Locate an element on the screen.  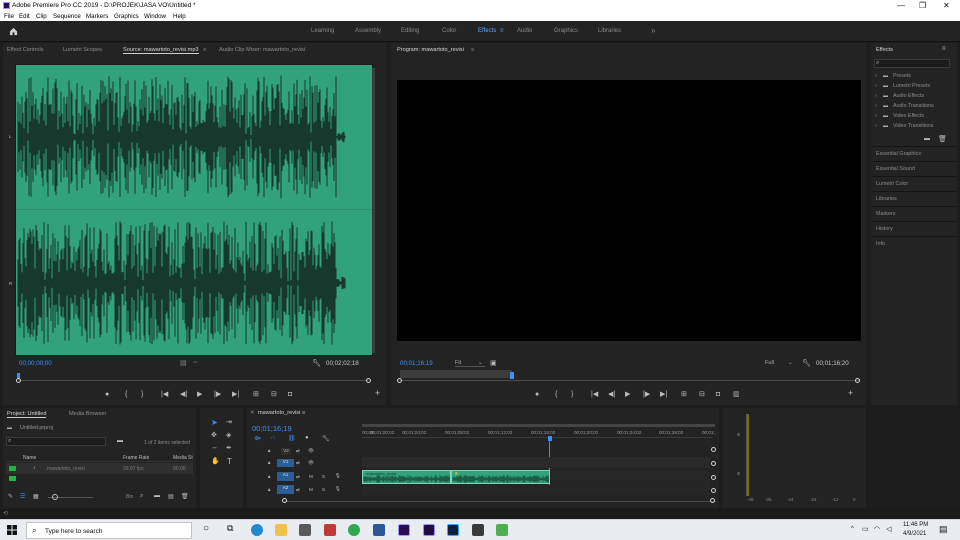
file-explorer-icon is located at coordinates (281, 530).